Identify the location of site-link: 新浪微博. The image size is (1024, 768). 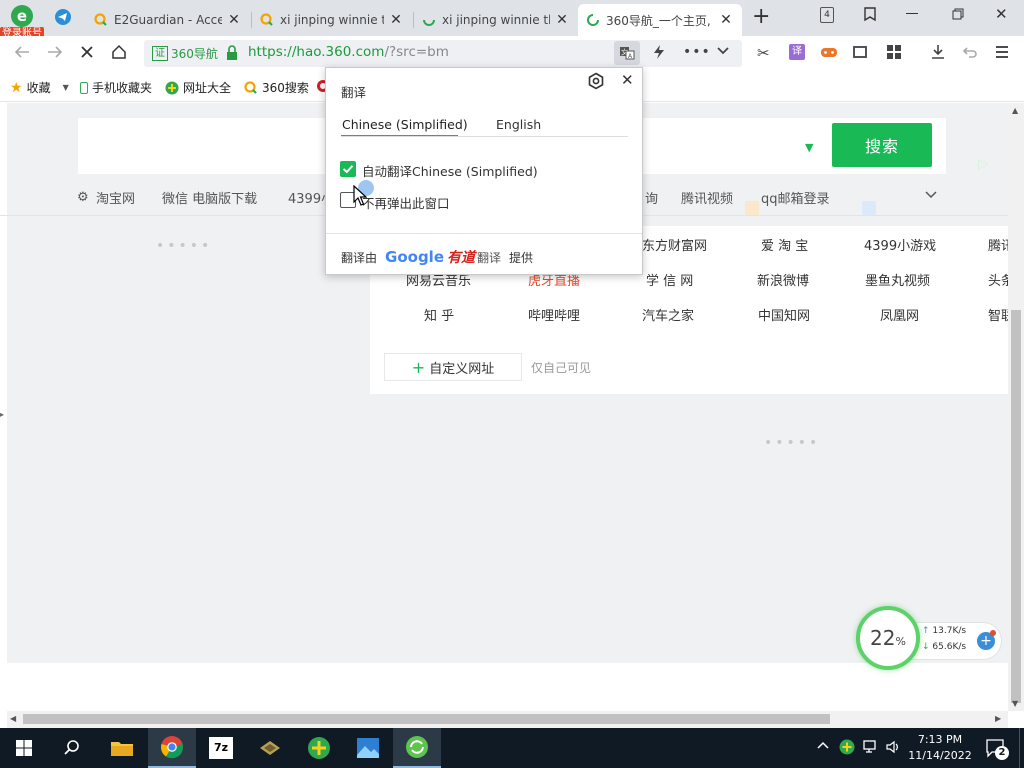
(783, 279).